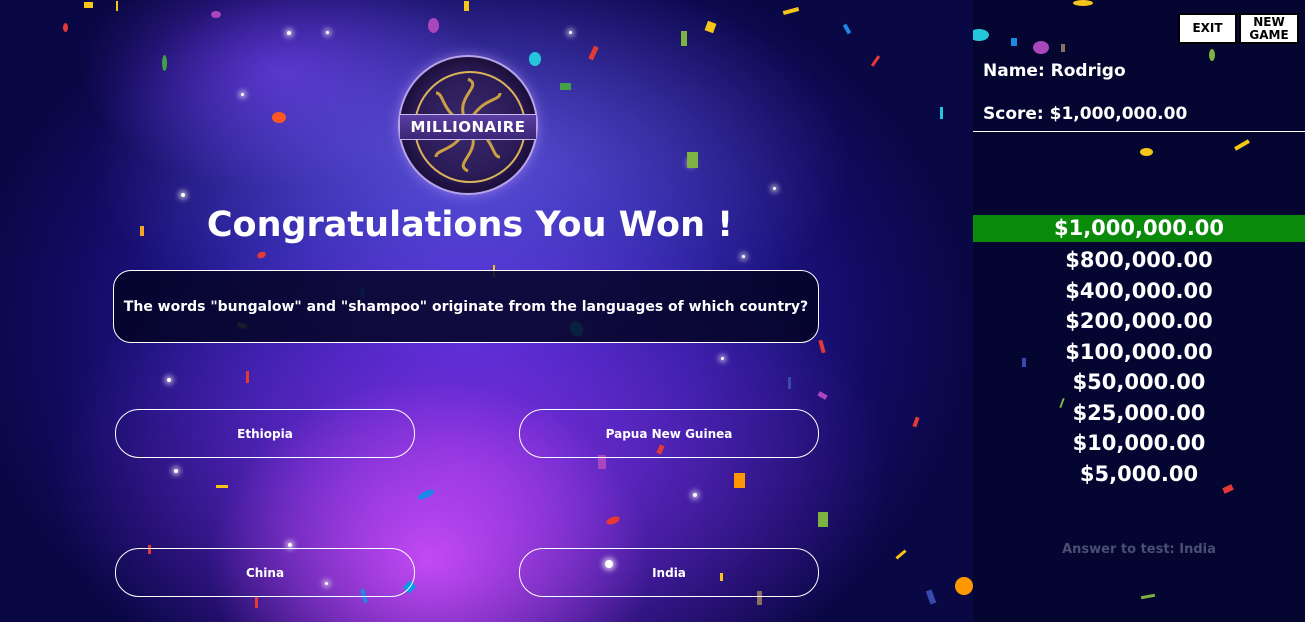 The height and width of the screenshot is (622, 1305). What do you see at coordinates (1139, 321) in the screenshot?
I see `prize-level: $200,000.00` at bounding box center [1139, 321].